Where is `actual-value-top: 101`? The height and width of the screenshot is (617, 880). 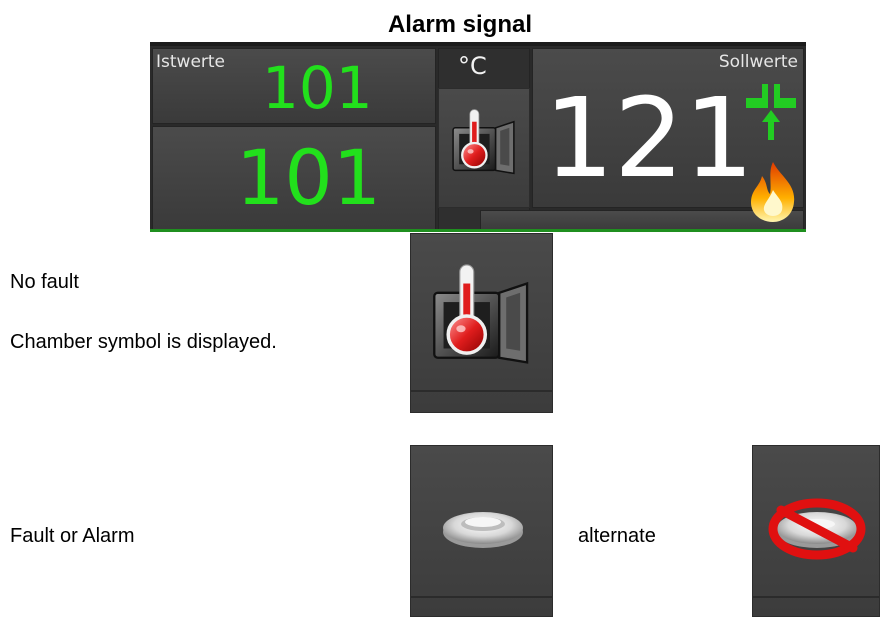 actual-value-top: 101 is located at coordinates (317, 88).